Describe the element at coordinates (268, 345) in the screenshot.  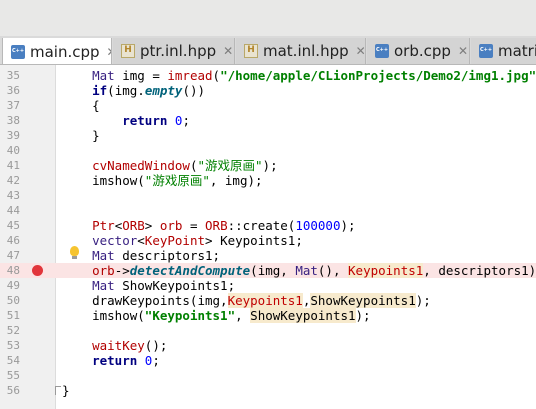
I see `code-line: 53 waitKey();` at that location.